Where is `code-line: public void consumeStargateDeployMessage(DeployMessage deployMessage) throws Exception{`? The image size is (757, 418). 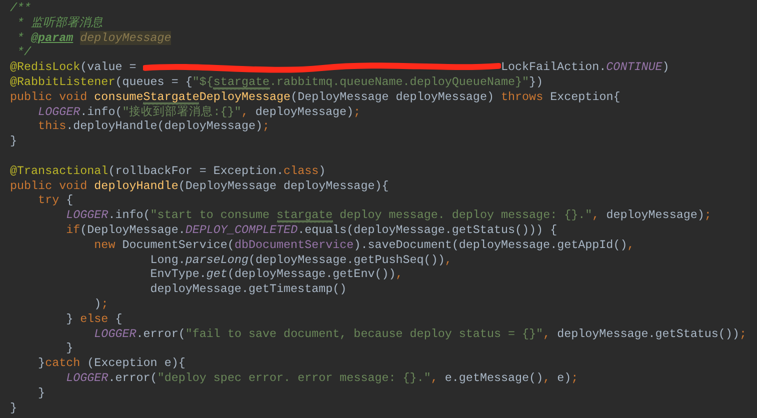
code-line: public void consumeStargateDeployMessage(DeployMessage deployMessage) throws Exception{ is located at coordinates (316, 97).